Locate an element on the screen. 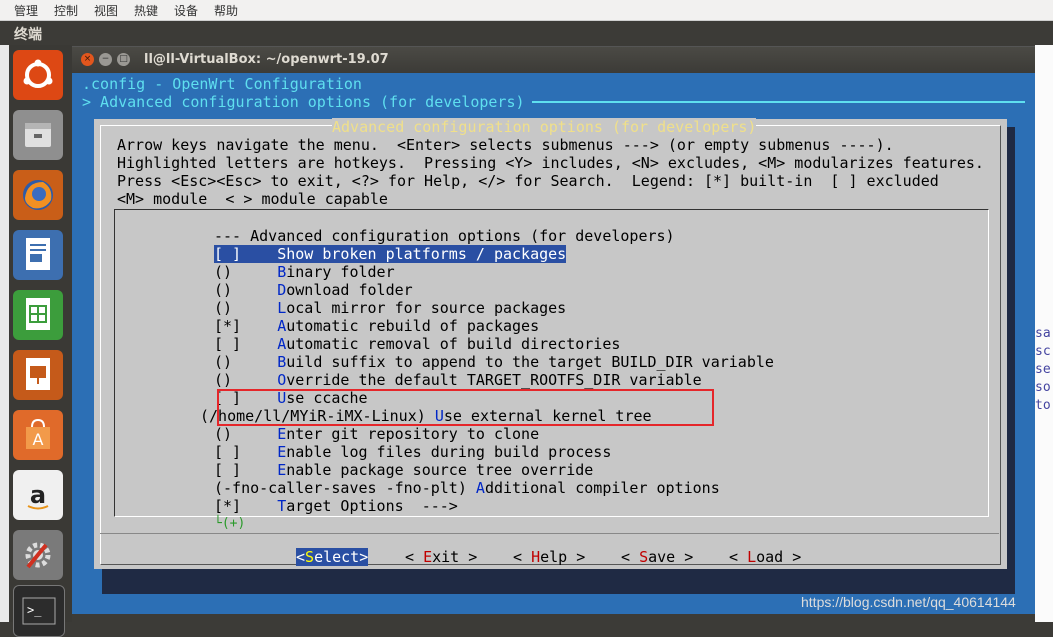  menu-item-show-broken-platforms: [ ] Show broken platforms / packages is located at coordinates (390, 254).